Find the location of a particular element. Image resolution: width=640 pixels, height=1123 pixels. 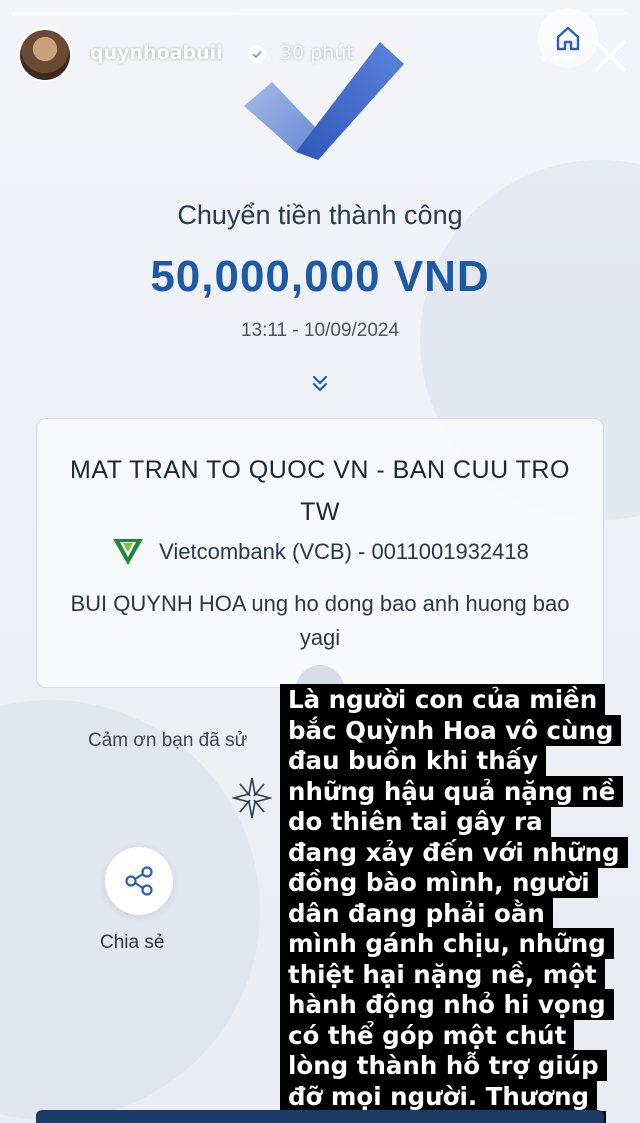

verified-badge-icon is located at coordinates (257, 54).